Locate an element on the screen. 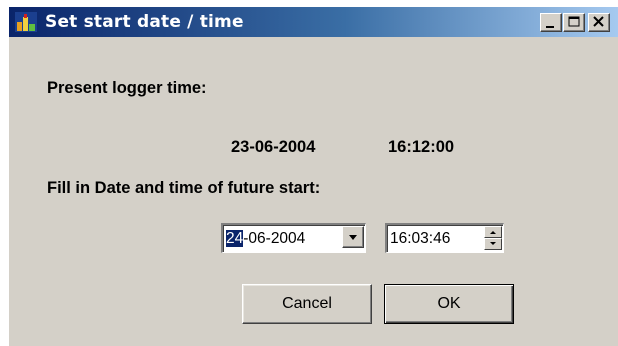 Image resolution: width=618 pixels, height=346 pixels. future-date-text: 24-06-2004 is located at coordinates (265, 239).